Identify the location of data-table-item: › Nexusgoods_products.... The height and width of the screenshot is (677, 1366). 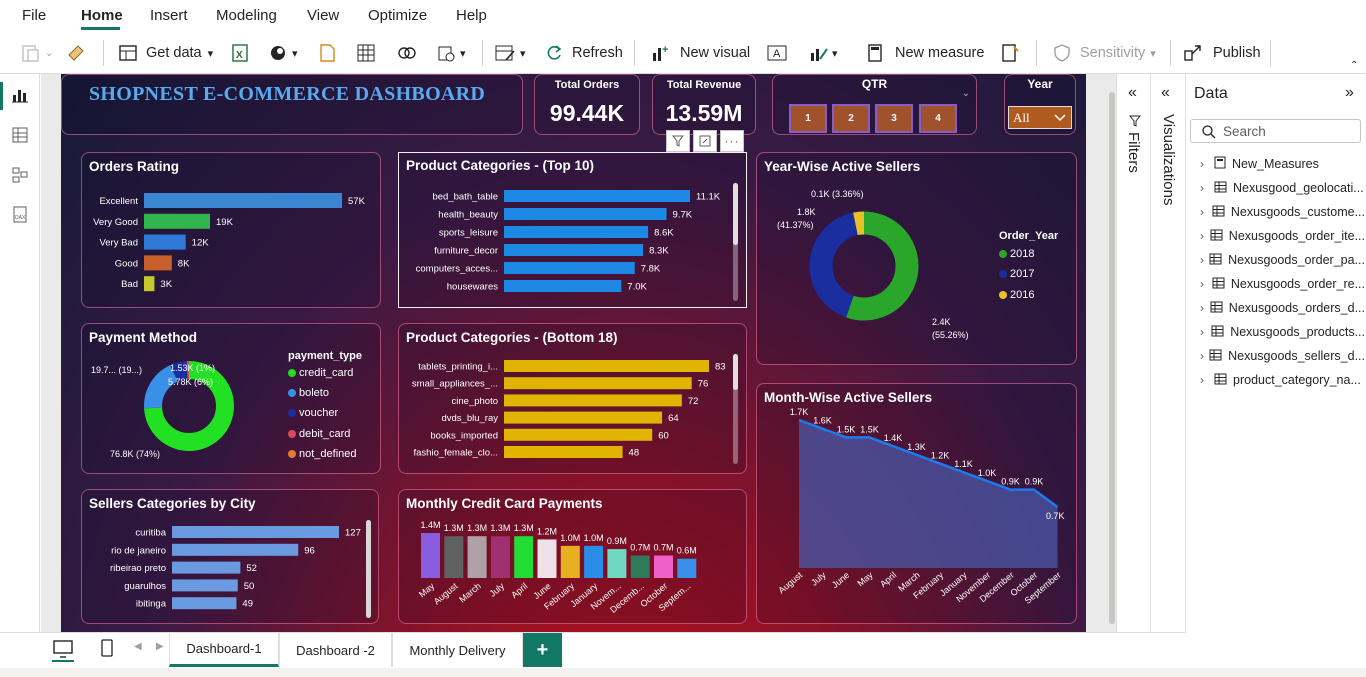
(1282, 332).